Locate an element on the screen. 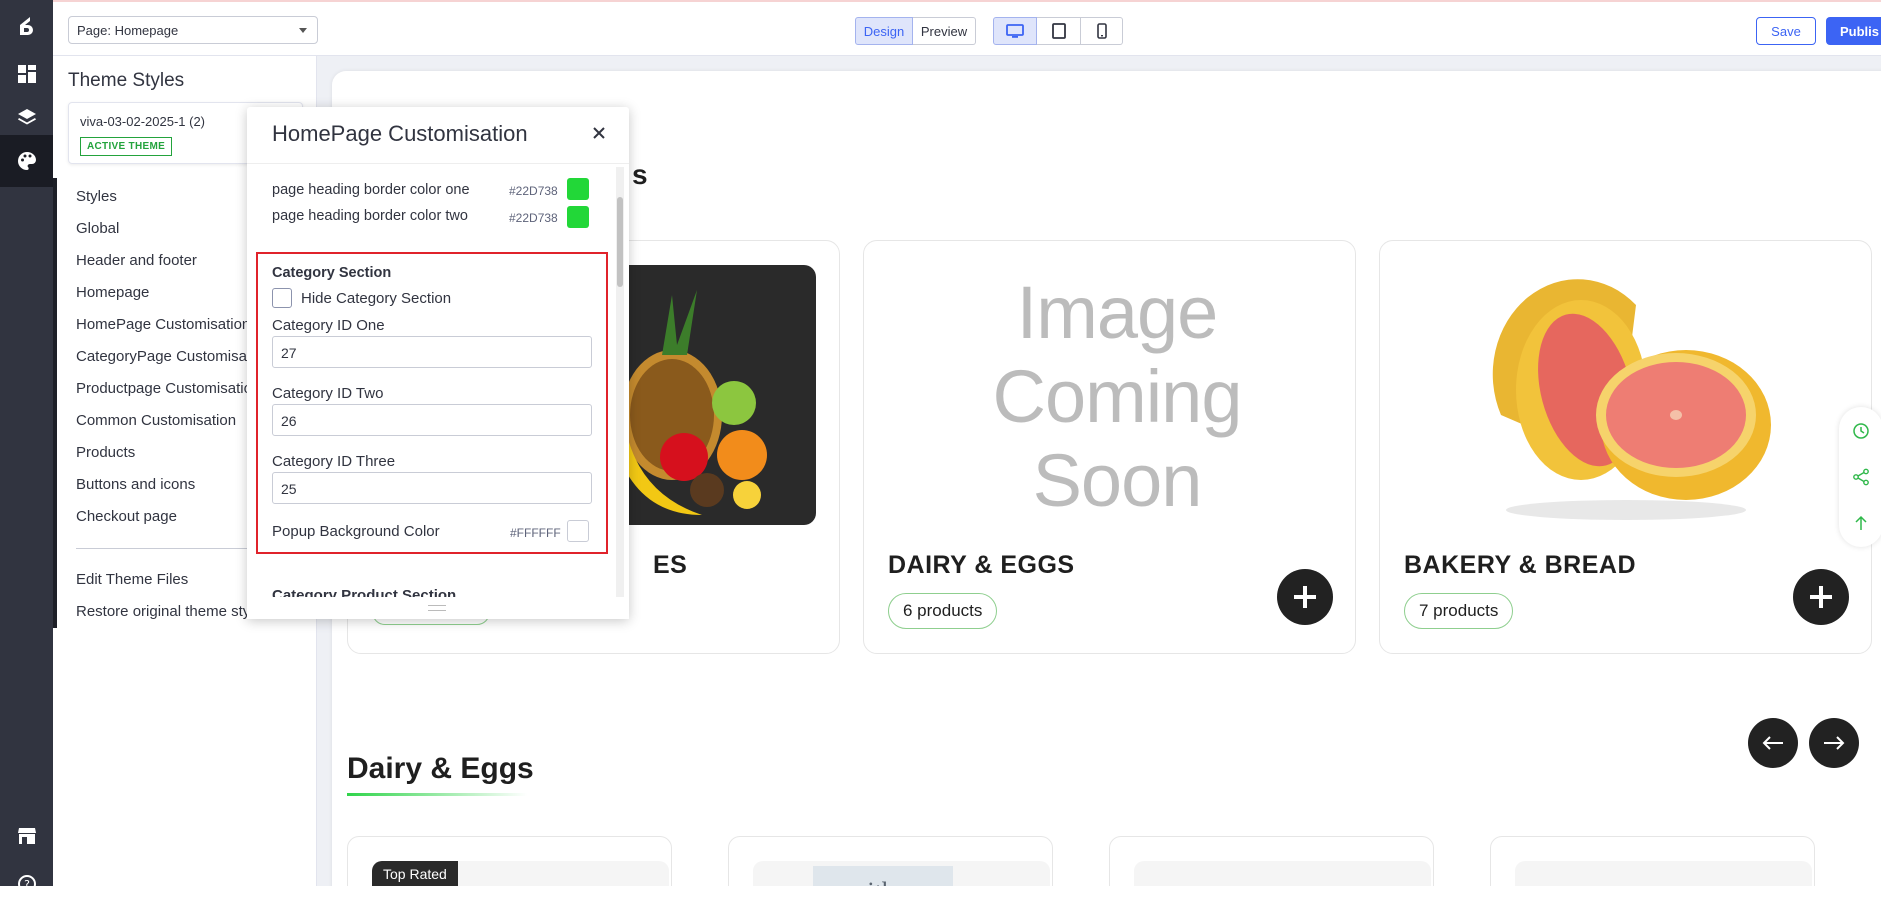  page-select-value: Page: Homepage is located at coordinates (128, 30).